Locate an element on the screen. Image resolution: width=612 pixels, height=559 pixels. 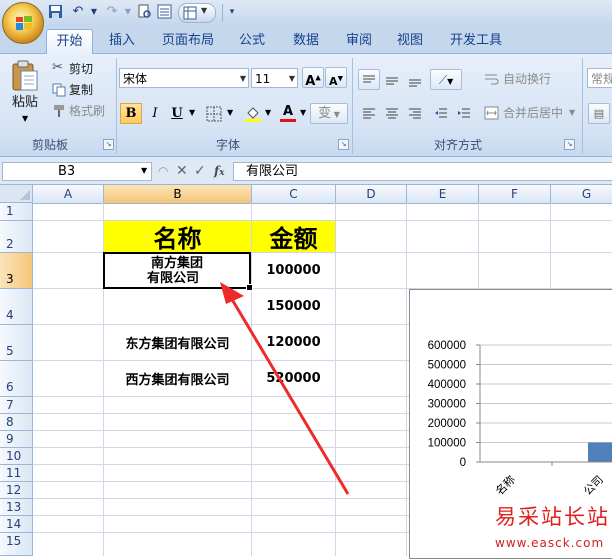
cut-button: ✂ 剪切 is located at coordinates (81, 69).